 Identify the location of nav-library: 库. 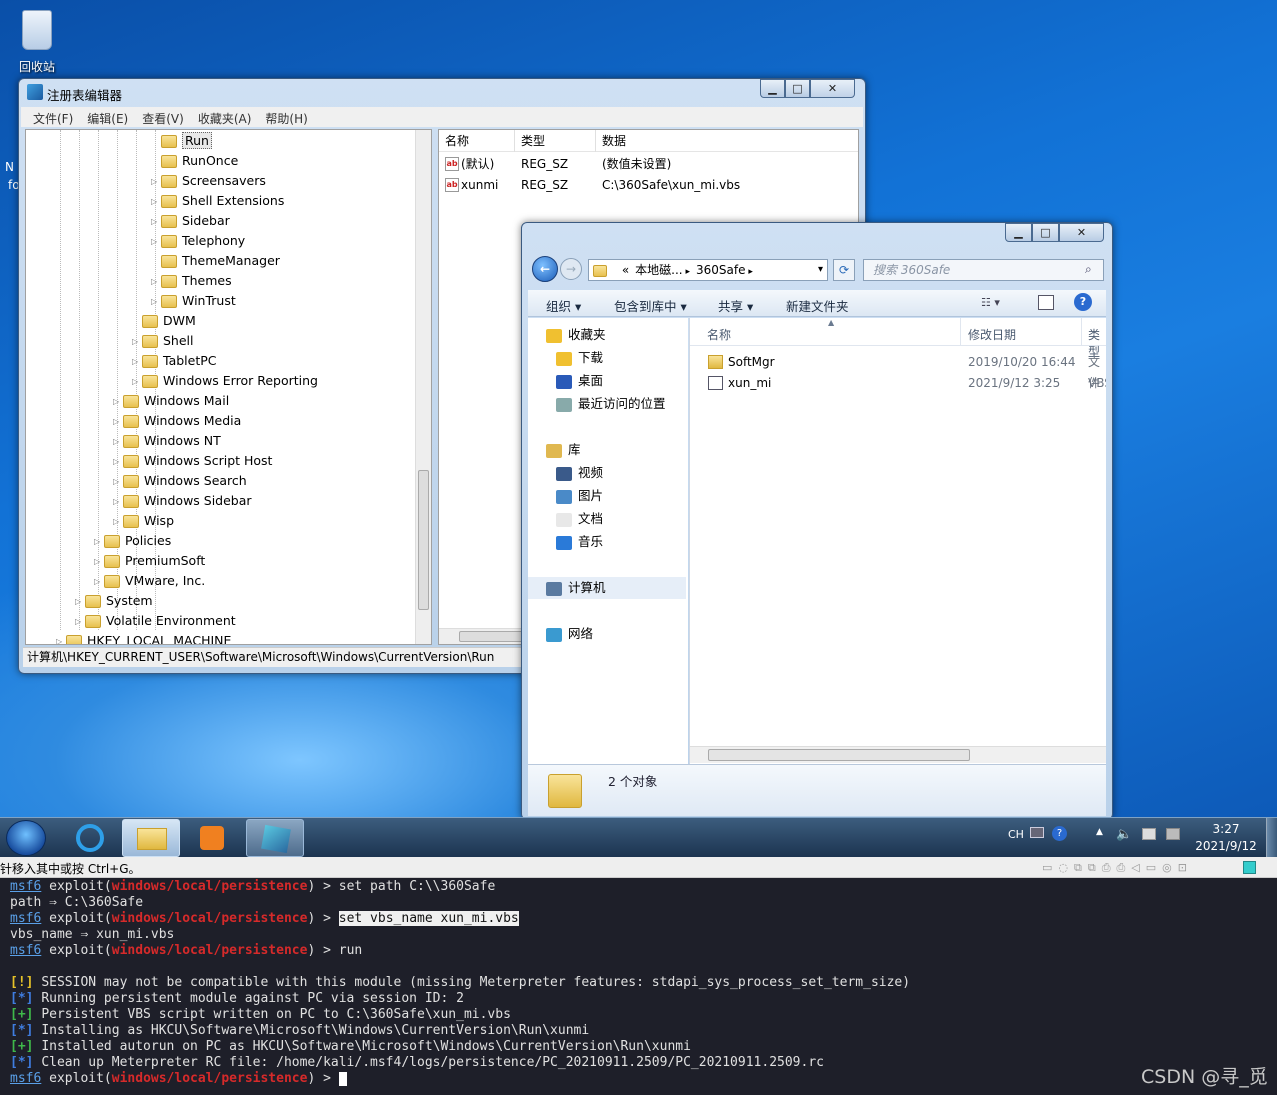
(563, 450).